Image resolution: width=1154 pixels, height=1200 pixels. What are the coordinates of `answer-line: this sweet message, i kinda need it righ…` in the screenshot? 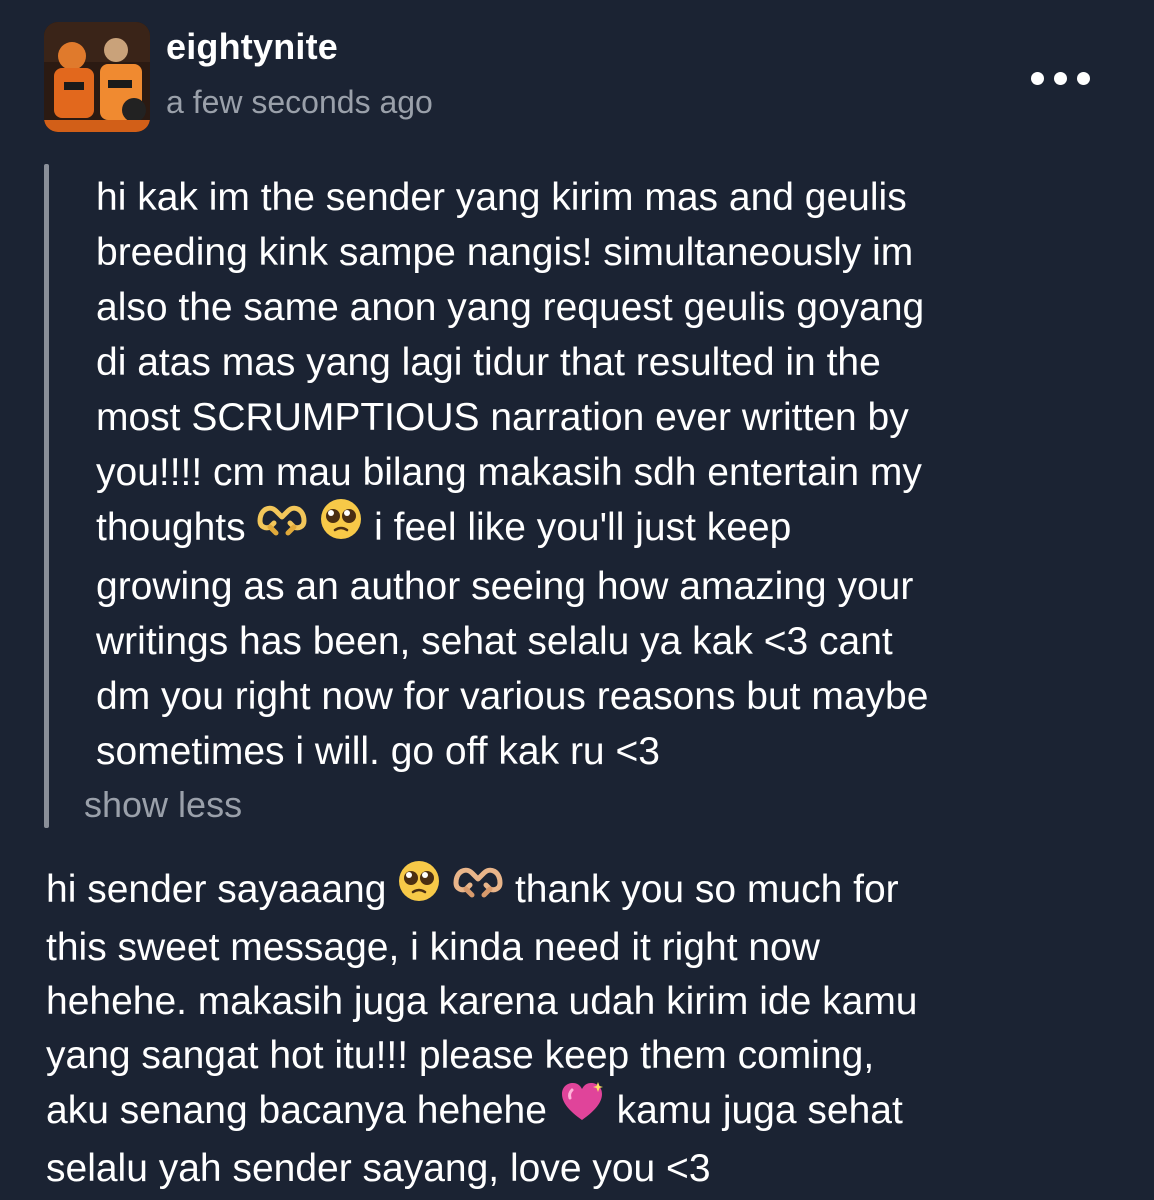 It's located at (433, 947).